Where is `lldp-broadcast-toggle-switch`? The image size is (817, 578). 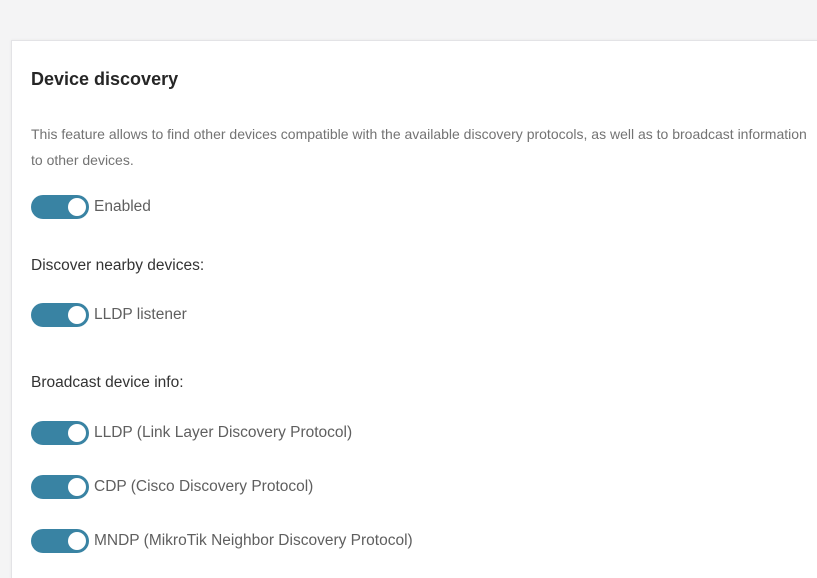 lldp-broadcast-toggle-switch is located at coordinates (60, 433).